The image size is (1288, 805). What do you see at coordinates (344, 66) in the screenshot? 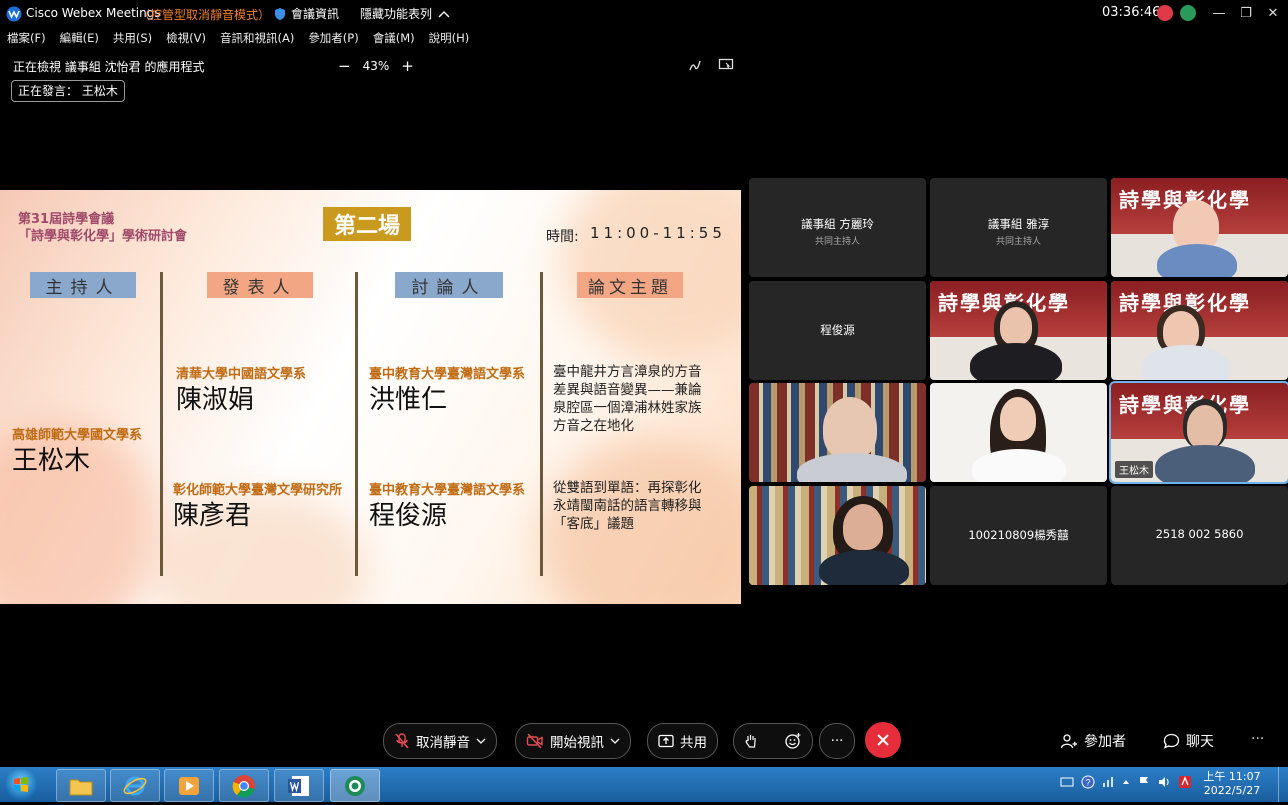
I see `zoom-out-button: −` at bounding box center [344, 66].